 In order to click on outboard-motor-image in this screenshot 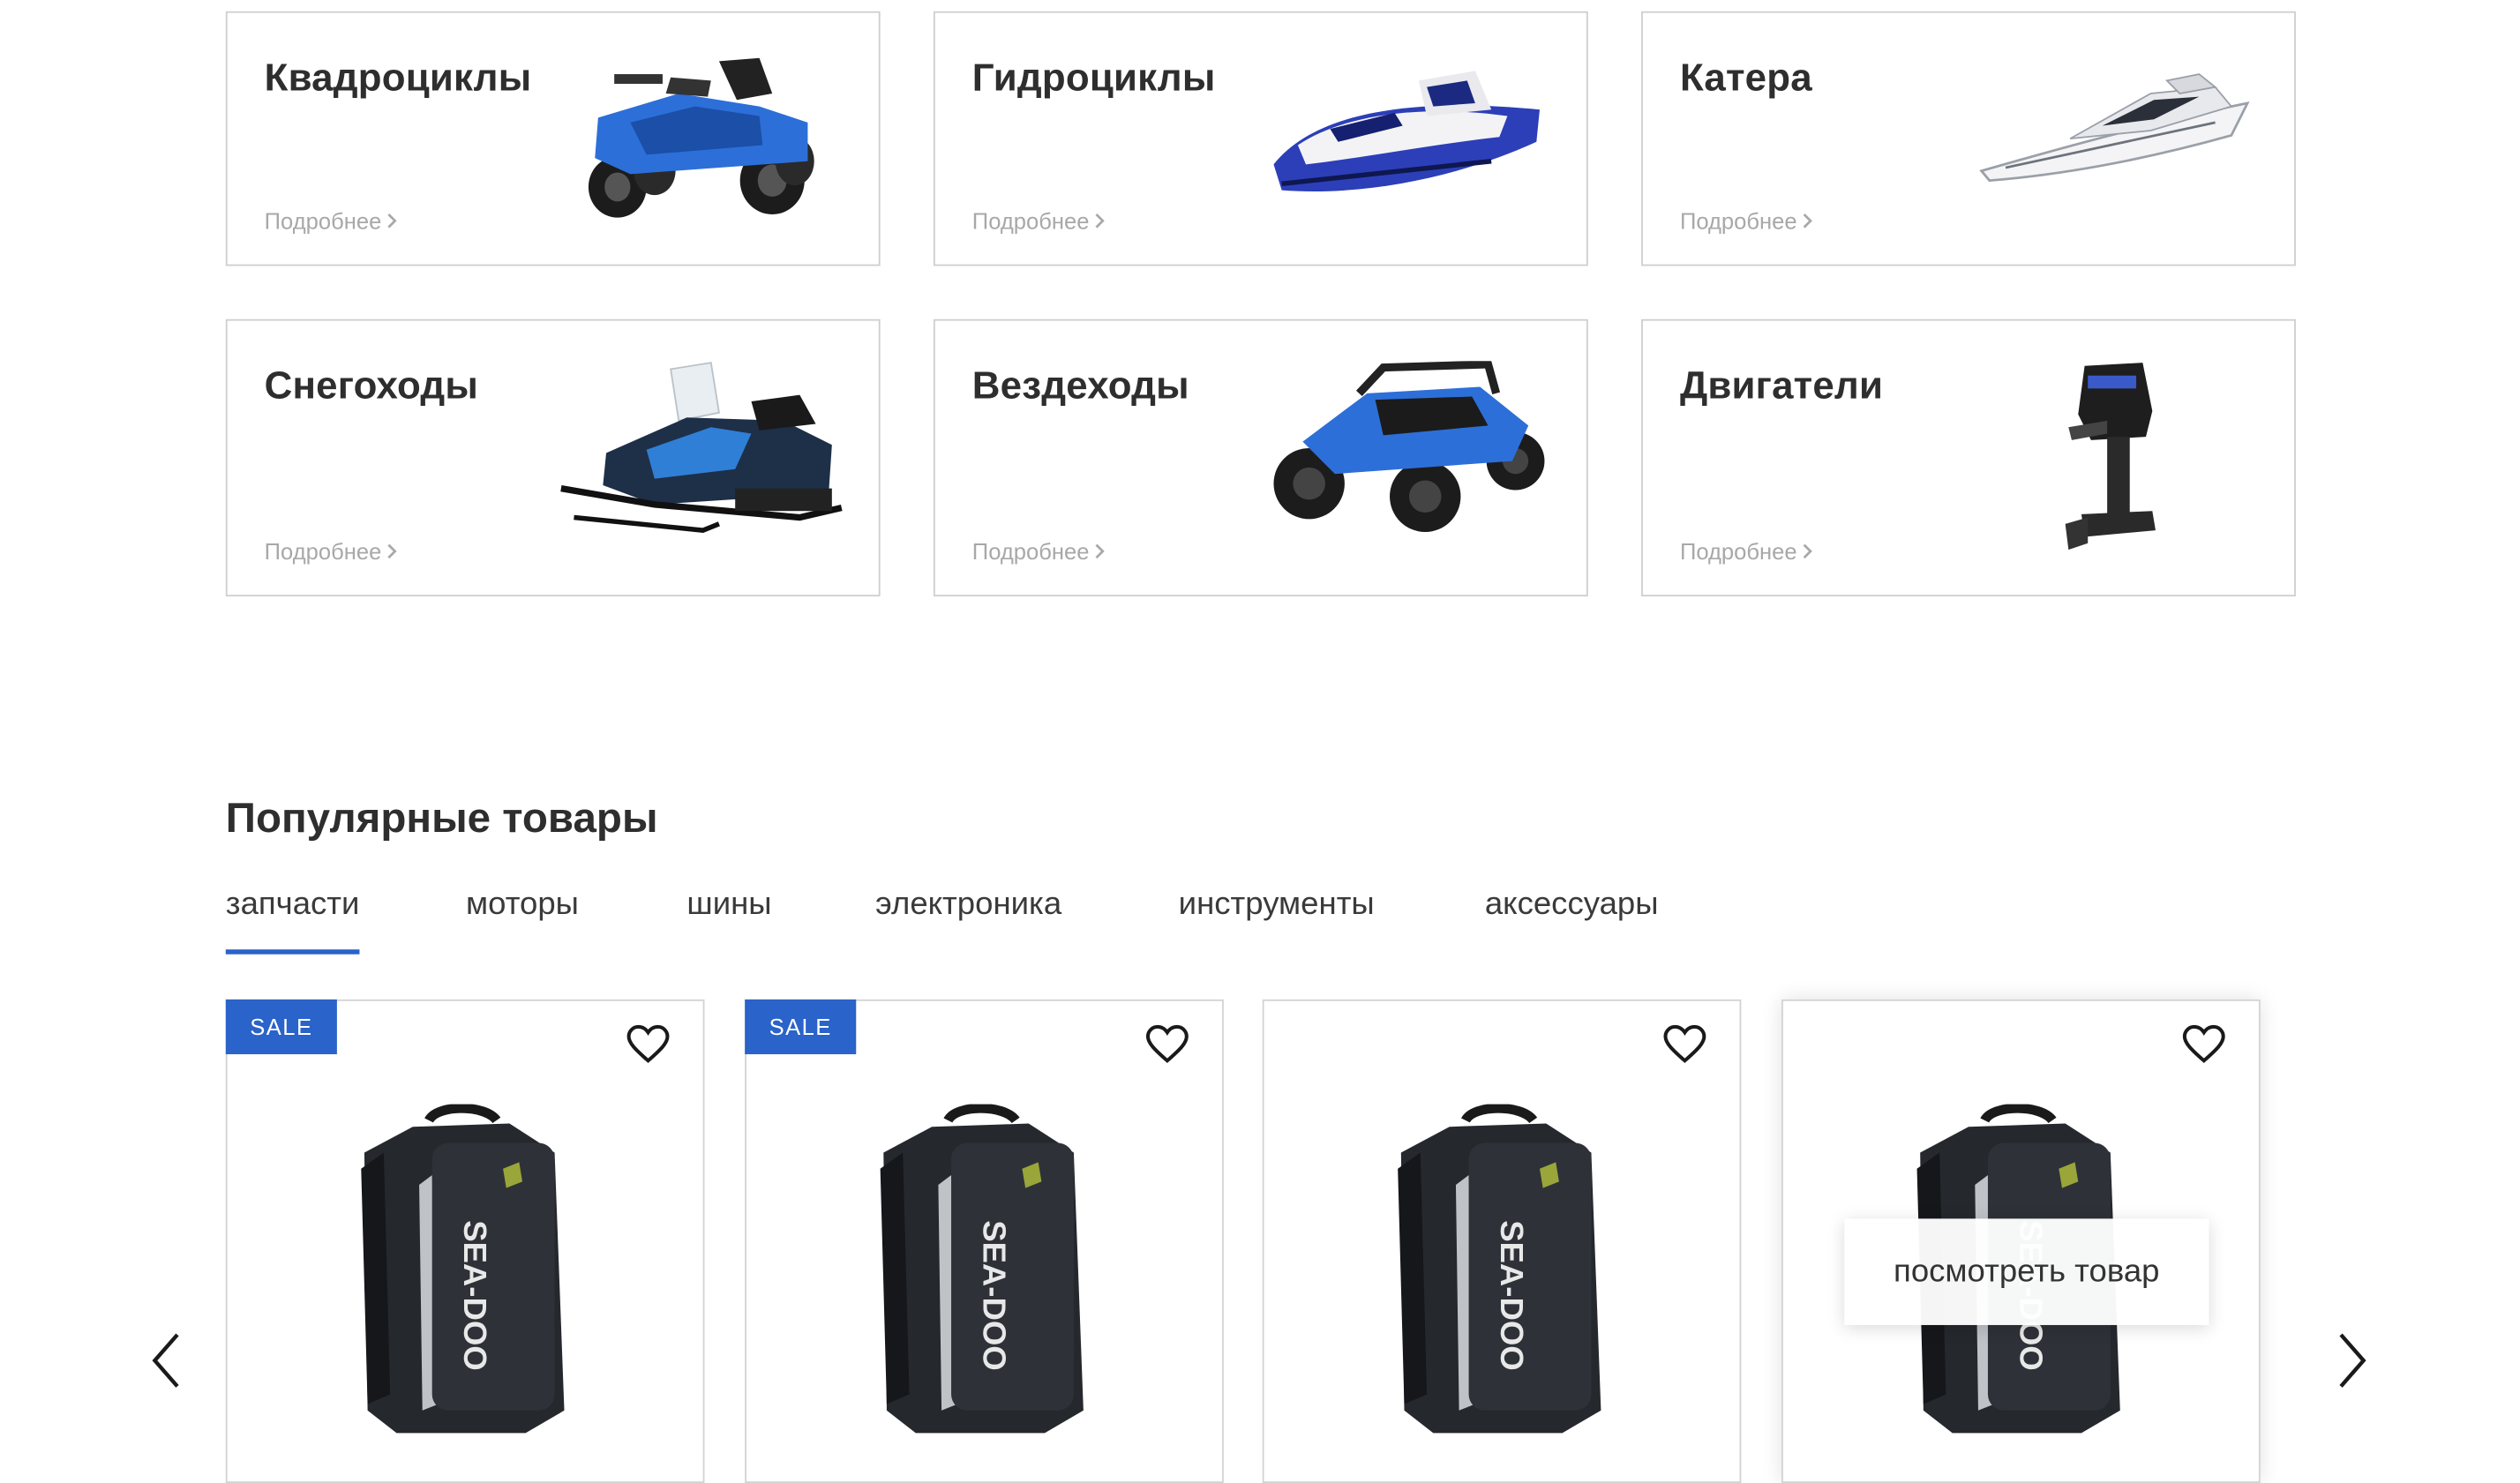, I will do `click(2110, 457)`.